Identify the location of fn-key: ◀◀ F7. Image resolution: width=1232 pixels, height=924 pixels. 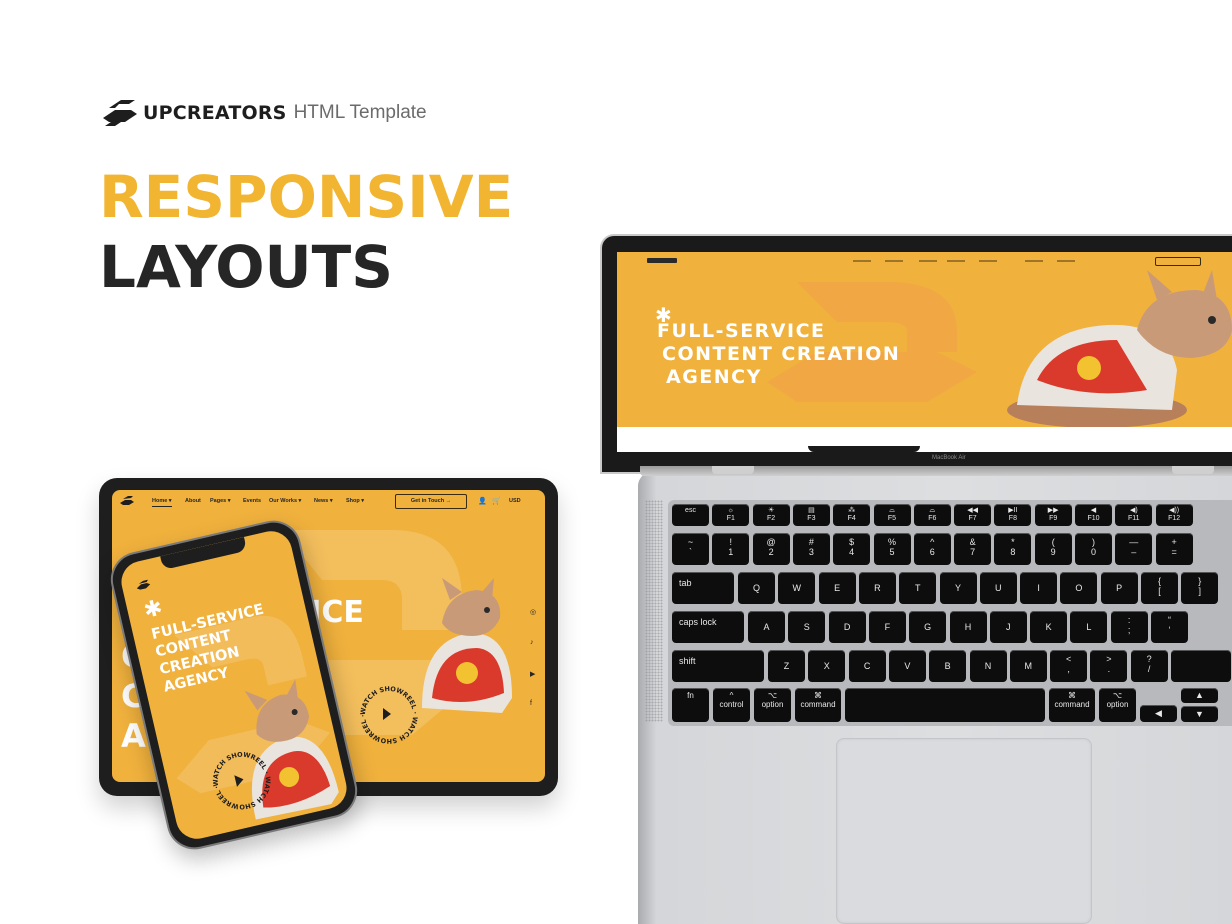
(973, 515).